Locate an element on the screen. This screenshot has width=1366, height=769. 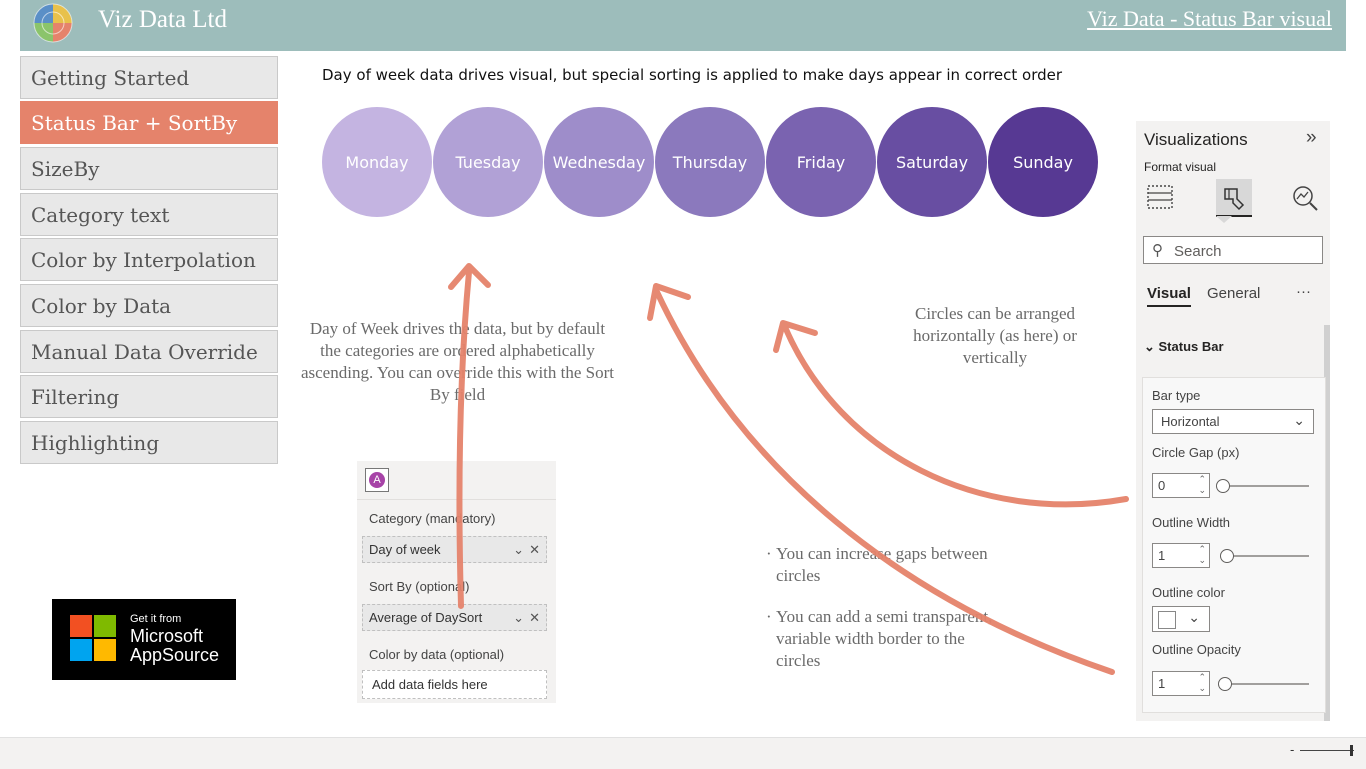
outline-width-slider-track is located at coordinates (1265, 556).